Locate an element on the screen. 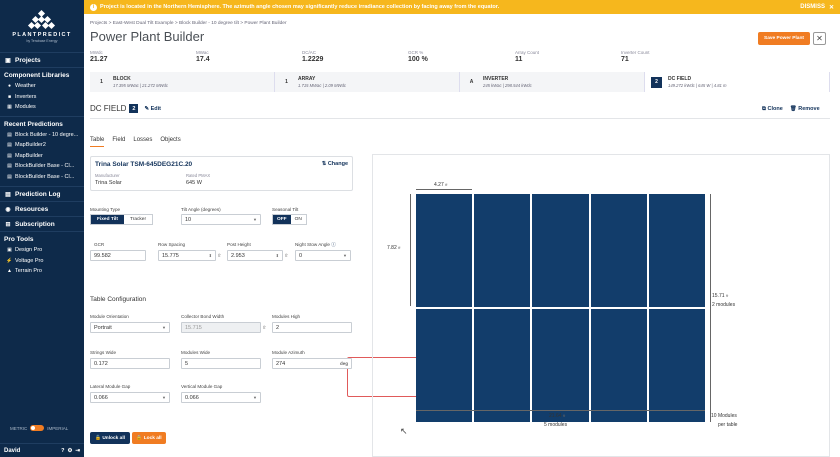 The width and height of the screenshot is (840, 457). module-orientation-select: Portrait ▼ is located at coordinates (130, 327).